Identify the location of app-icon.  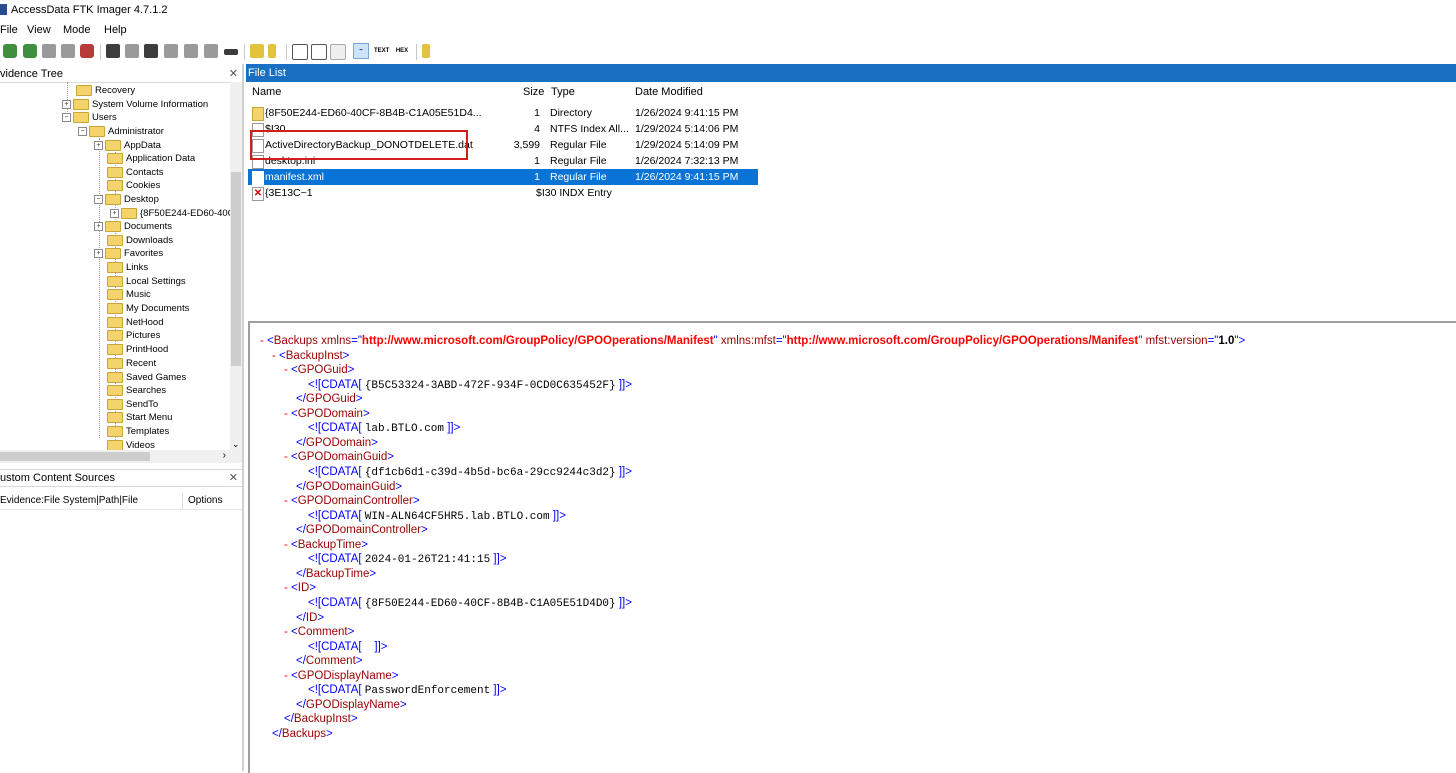
(3, 9).